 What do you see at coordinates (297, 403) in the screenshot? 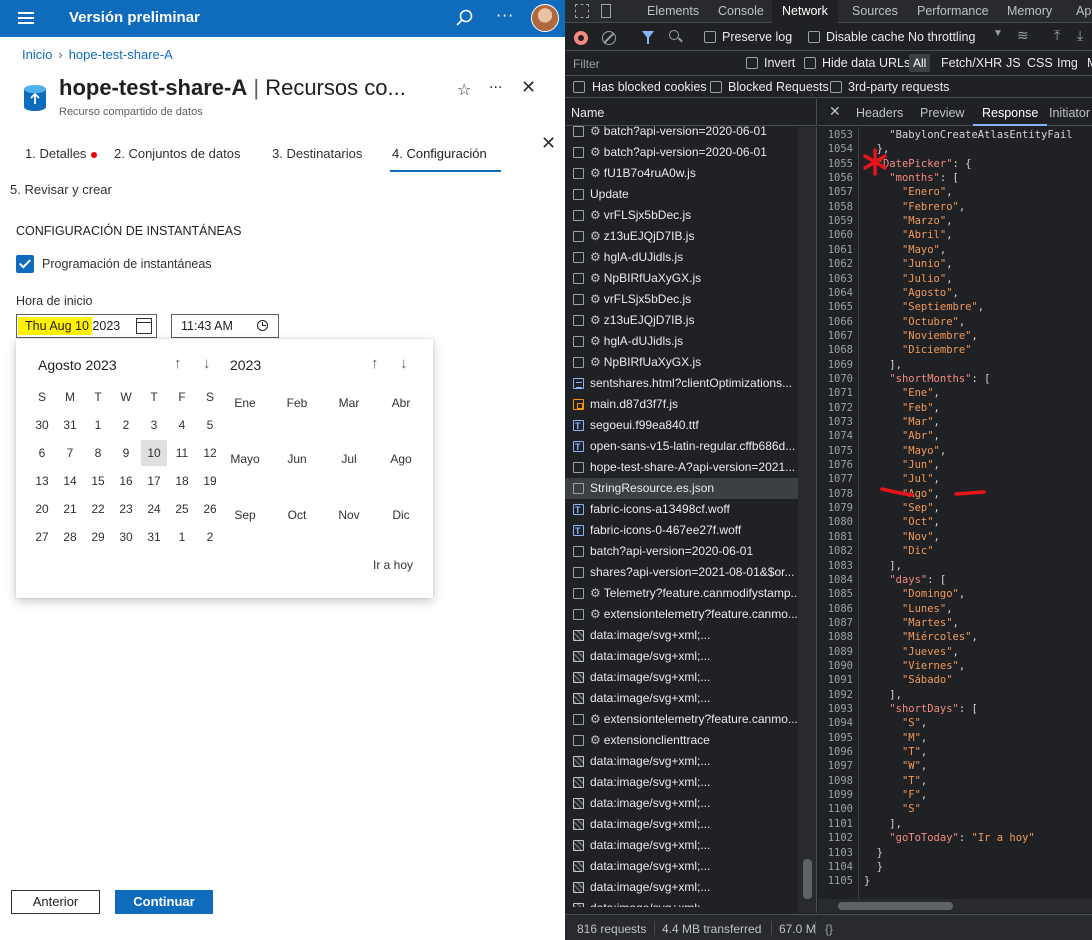
I see `month-cell: Feb` at bounding box center [297, 403].